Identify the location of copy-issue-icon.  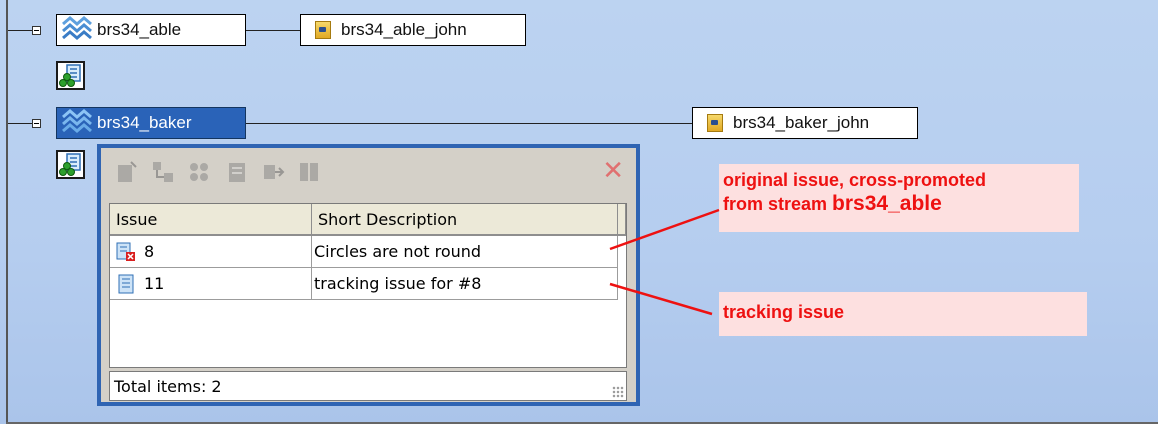
(273, 172).